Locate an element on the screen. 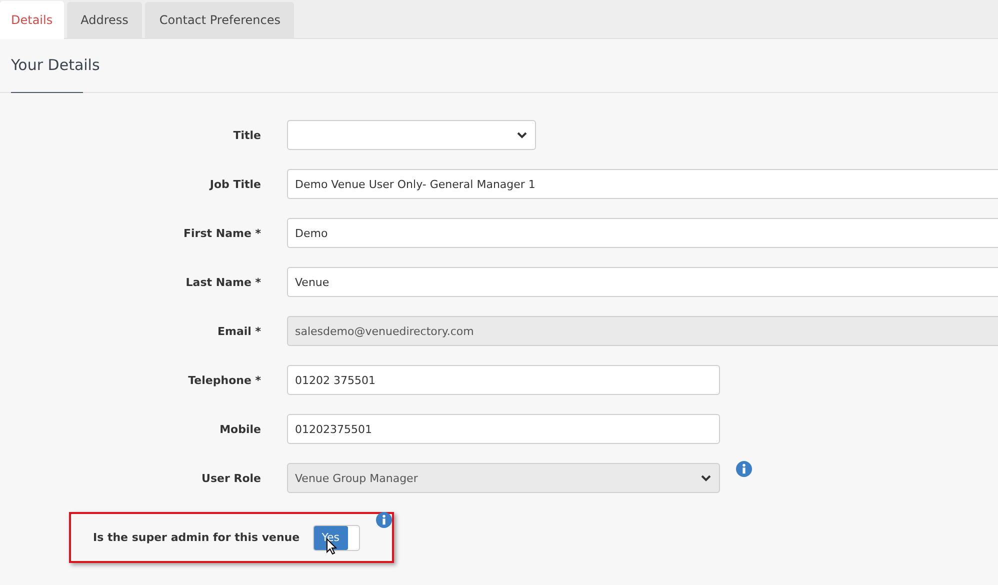  field-label: Email * is located at coordinates (238, 331).